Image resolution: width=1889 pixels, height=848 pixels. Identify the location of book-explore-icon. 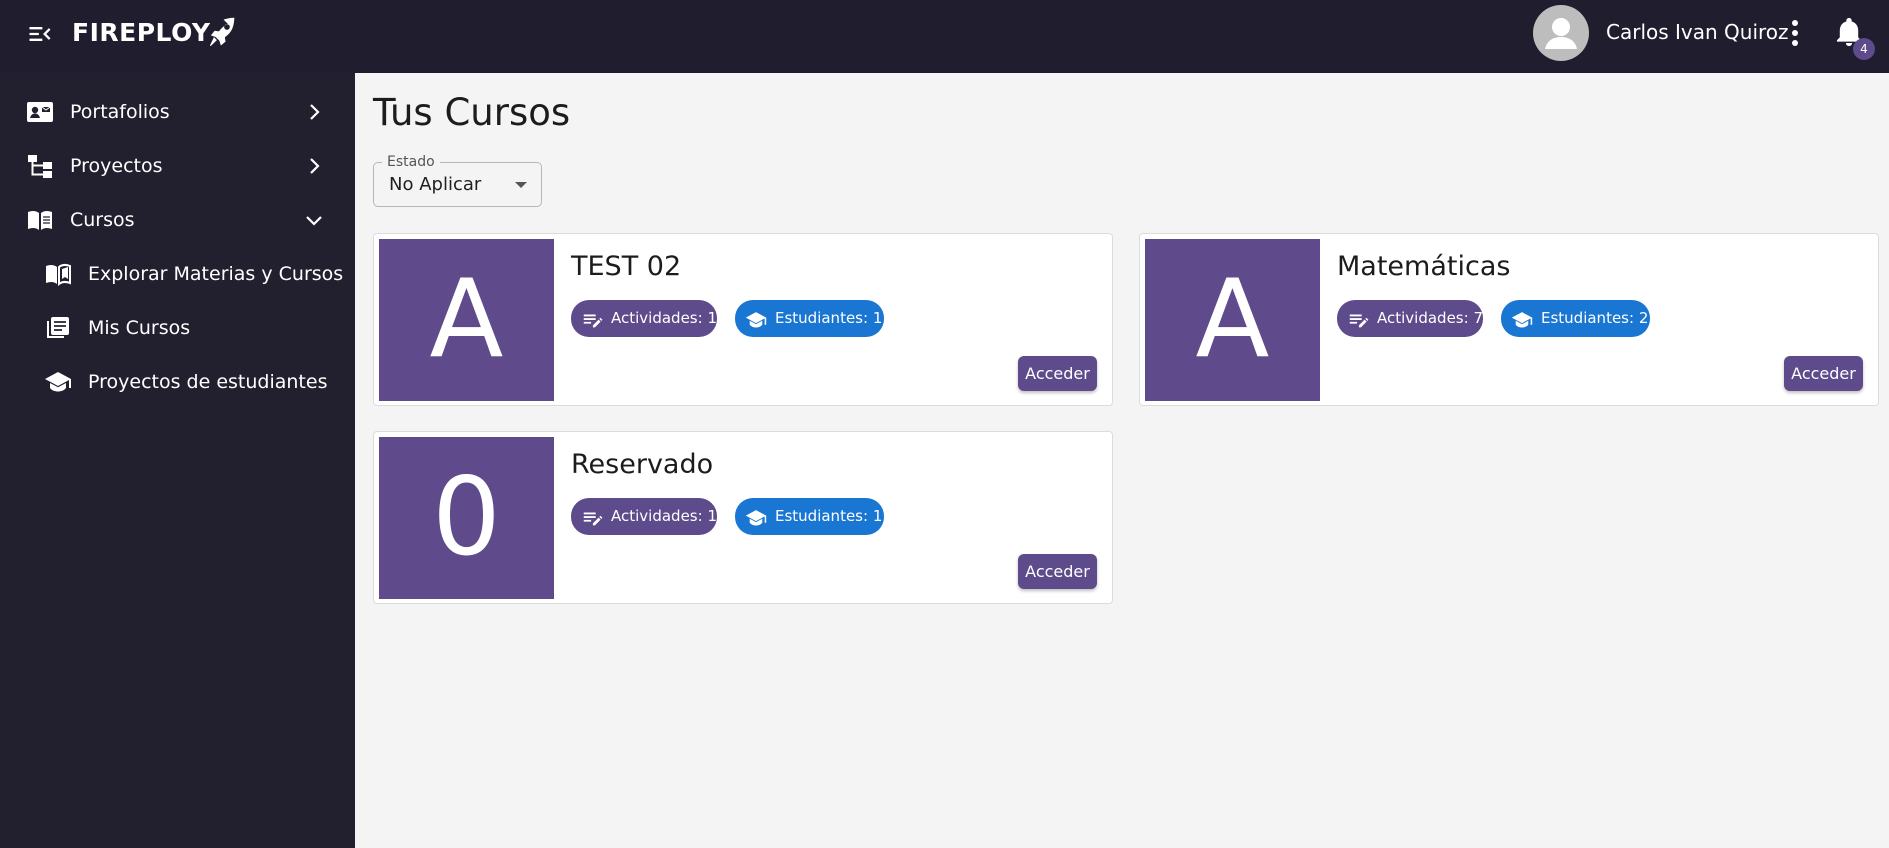
(58, 274).